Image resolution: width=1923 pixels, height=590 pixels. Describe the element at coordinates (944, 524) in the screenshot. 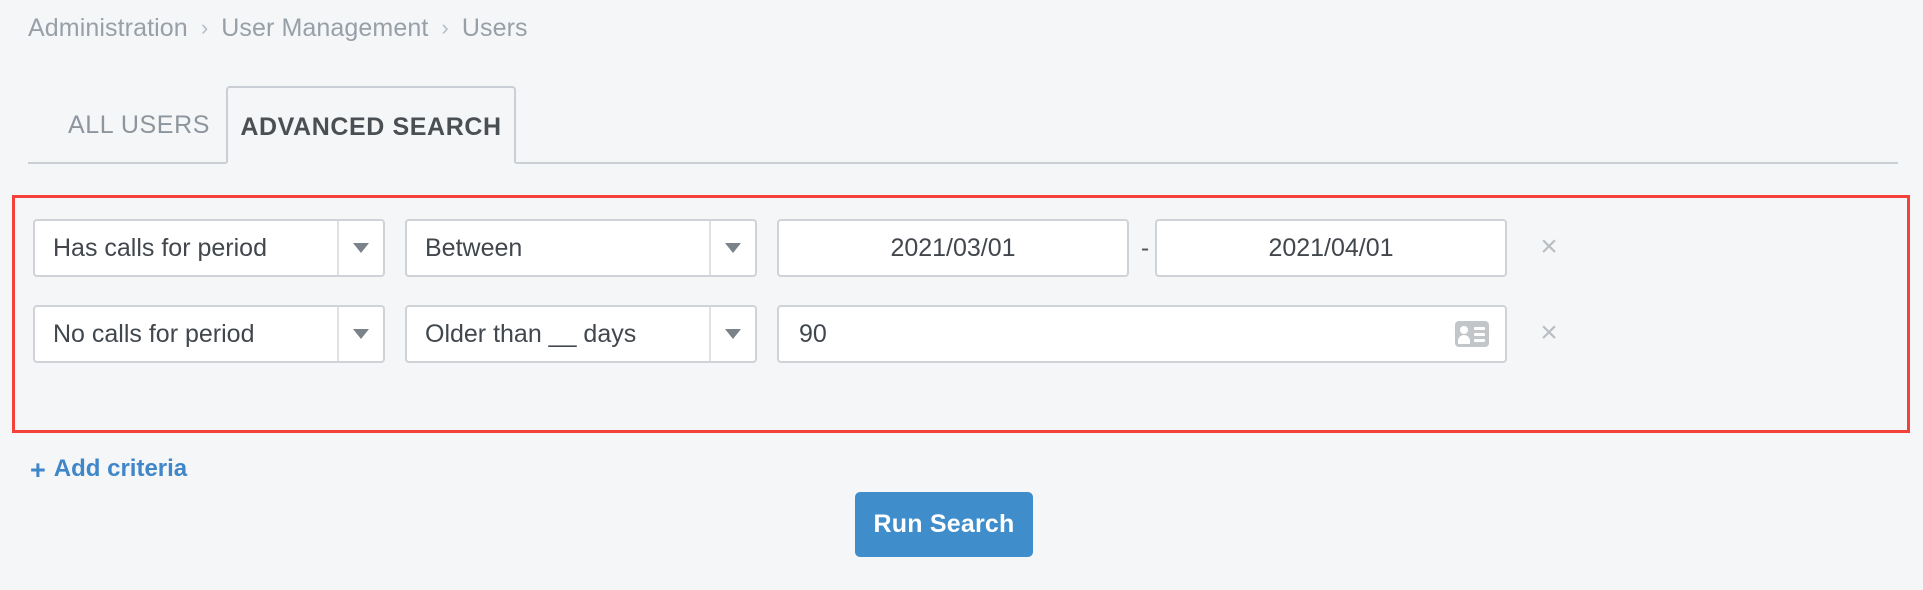

I see `run-search-button: Run Search` at that location.